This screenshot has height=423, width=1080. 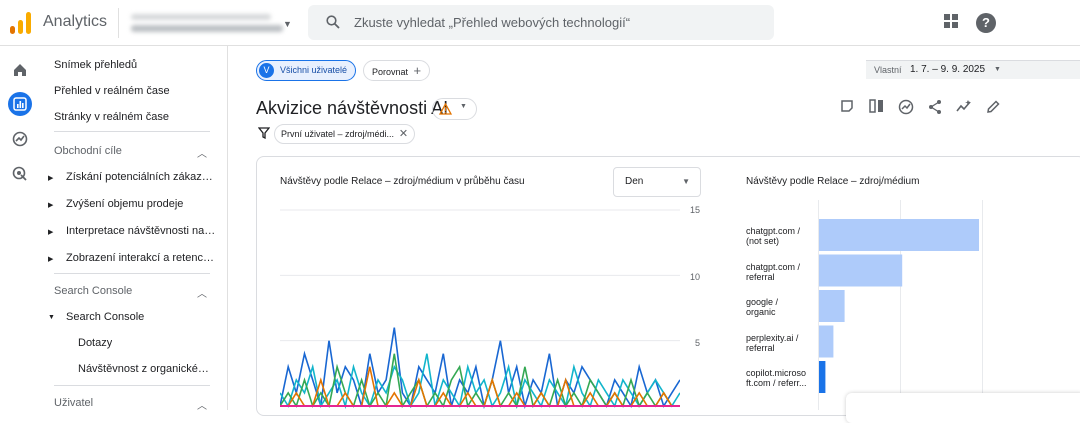 What do you see at coordinates (93, 291) in the screenshot?
I see `nav-section-search-console: Search Console` at bounding box center [93, 291].